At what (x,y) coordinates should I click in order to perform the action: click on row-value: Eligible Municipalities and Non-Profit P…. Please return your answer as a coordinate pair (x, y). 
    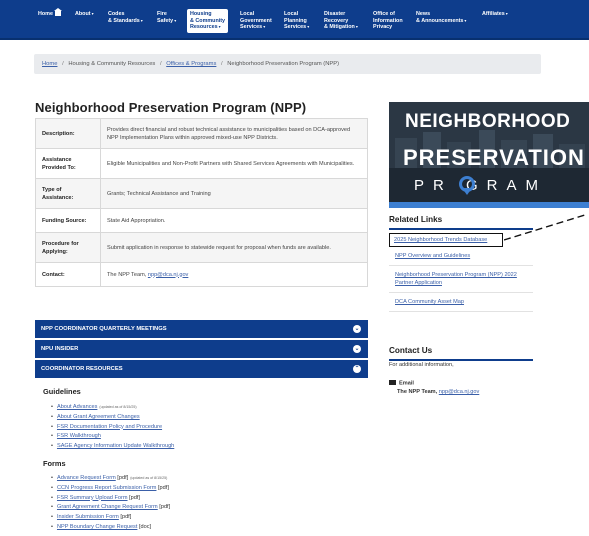
    Looking at the image, I should click on (234, 163).